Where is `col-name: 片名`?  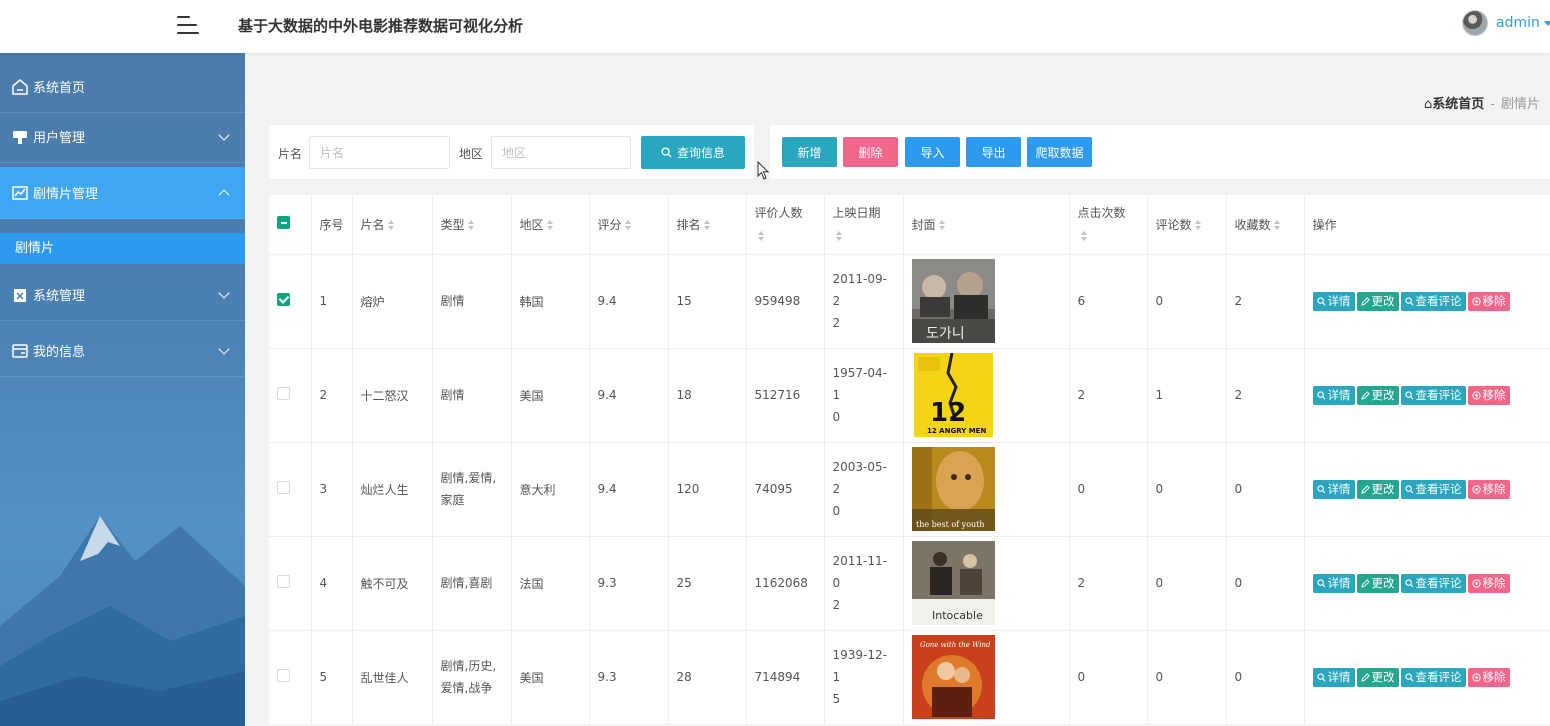
col-name: 片名 is located at coordinates (392, 225).